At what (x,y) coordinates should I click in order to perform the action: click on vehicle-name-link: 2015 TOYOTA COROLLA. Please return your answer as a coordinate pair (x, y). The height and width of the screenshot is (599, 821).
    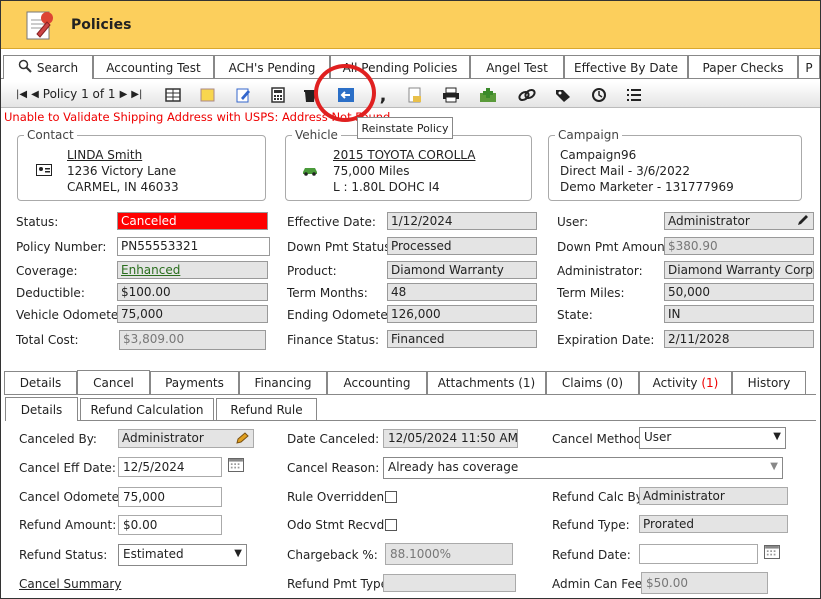
    Looking at the image, I should click on (404, 155).